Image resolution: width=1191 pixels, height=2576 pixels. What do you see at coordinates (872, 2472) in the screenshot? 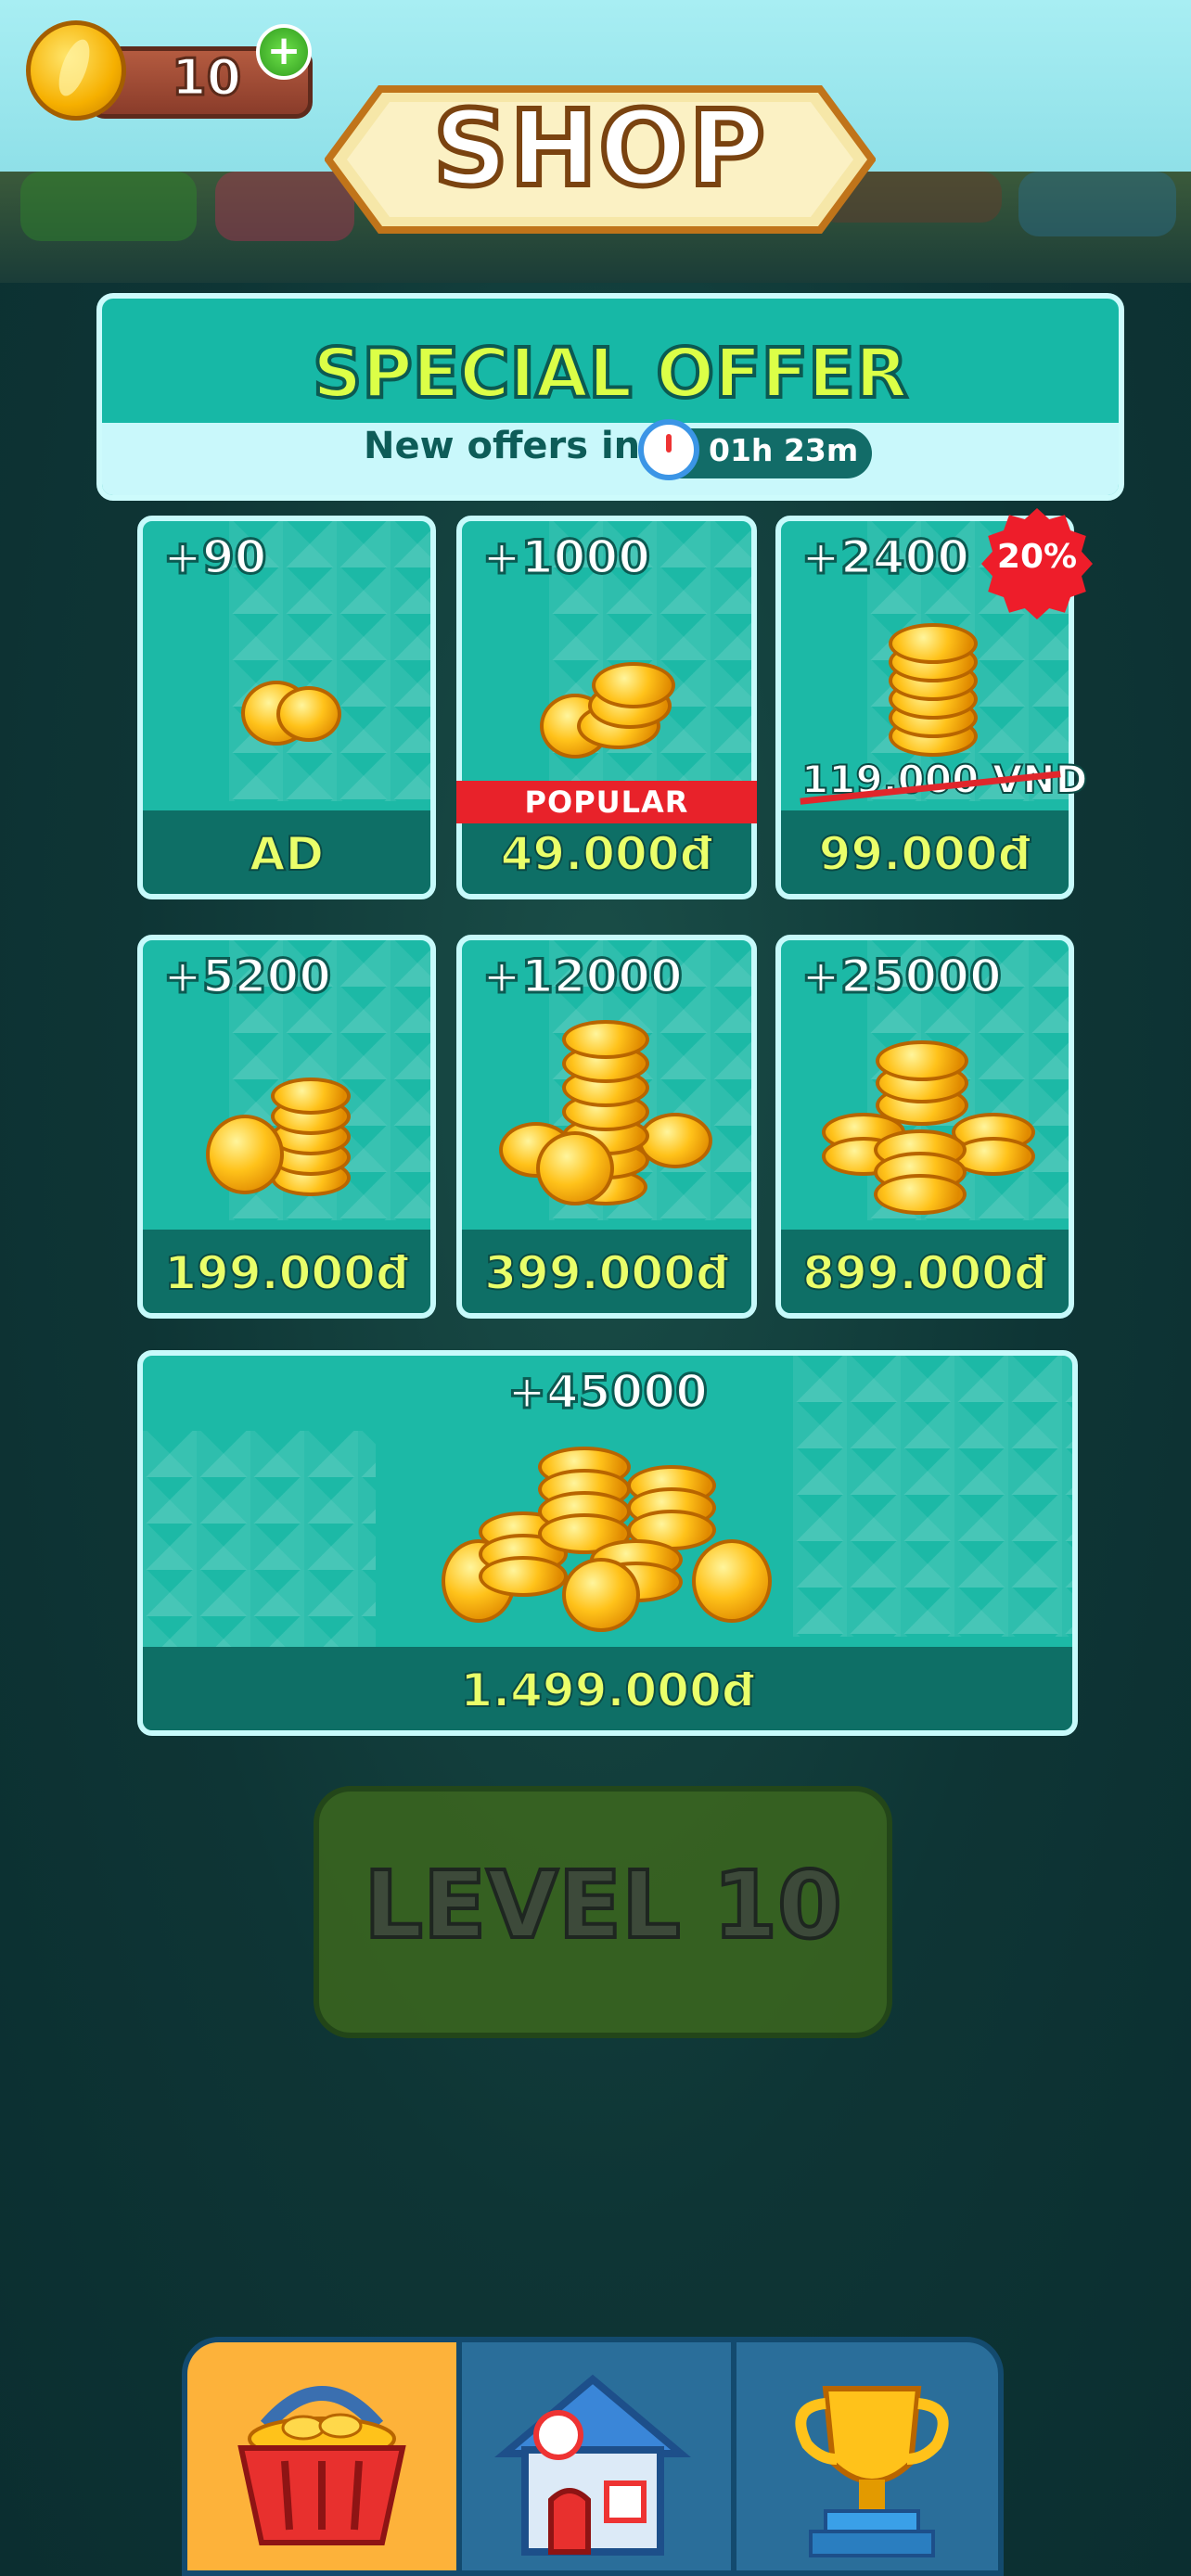
I see `trophy-icon` at bounding box center [872, 2472].